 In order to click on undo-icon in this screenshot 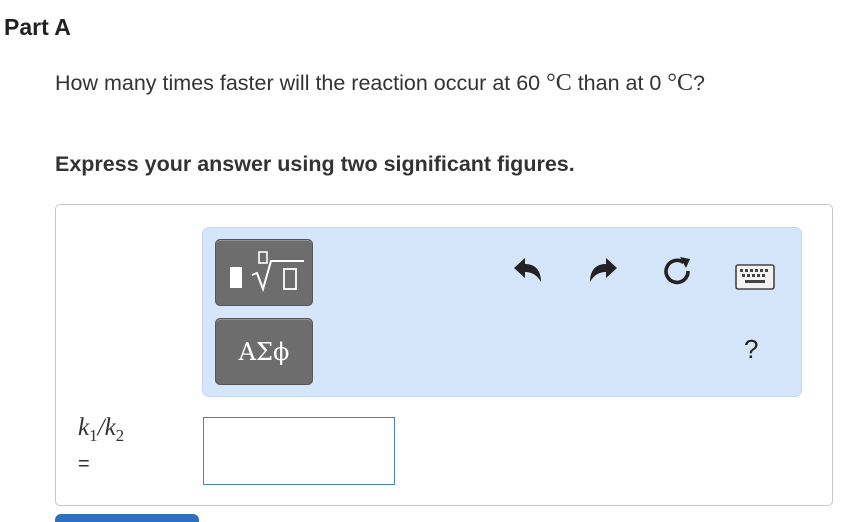, I will do `click(527, 270)`.